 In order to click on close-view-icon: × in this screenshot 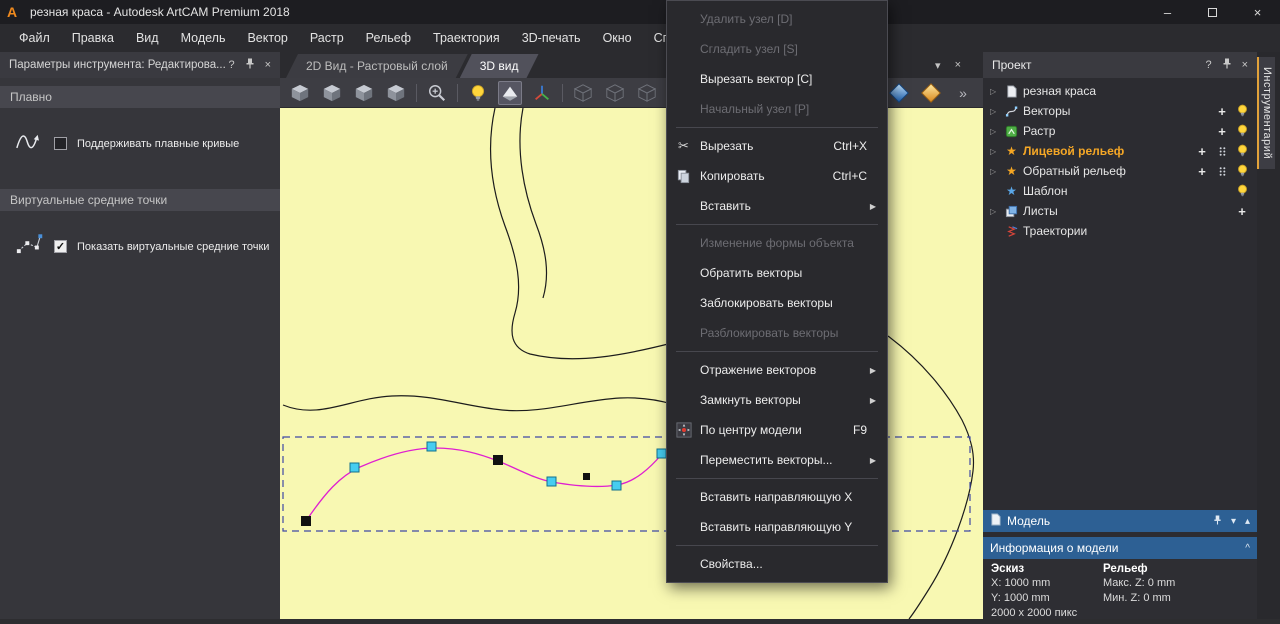, I will do `click(958, 65)`.